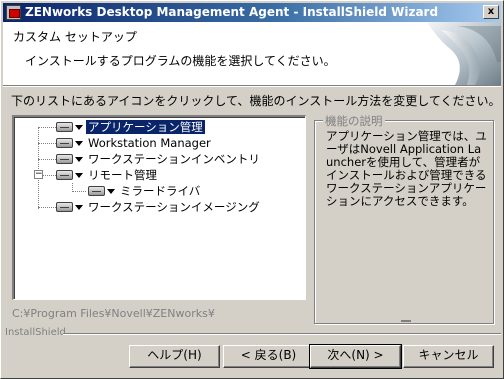 This screenshot has width=504, height=379. Describe the element at coordinates (268, 356) in the screenshot. I see `back-button: < 戻る(B)` at that location.